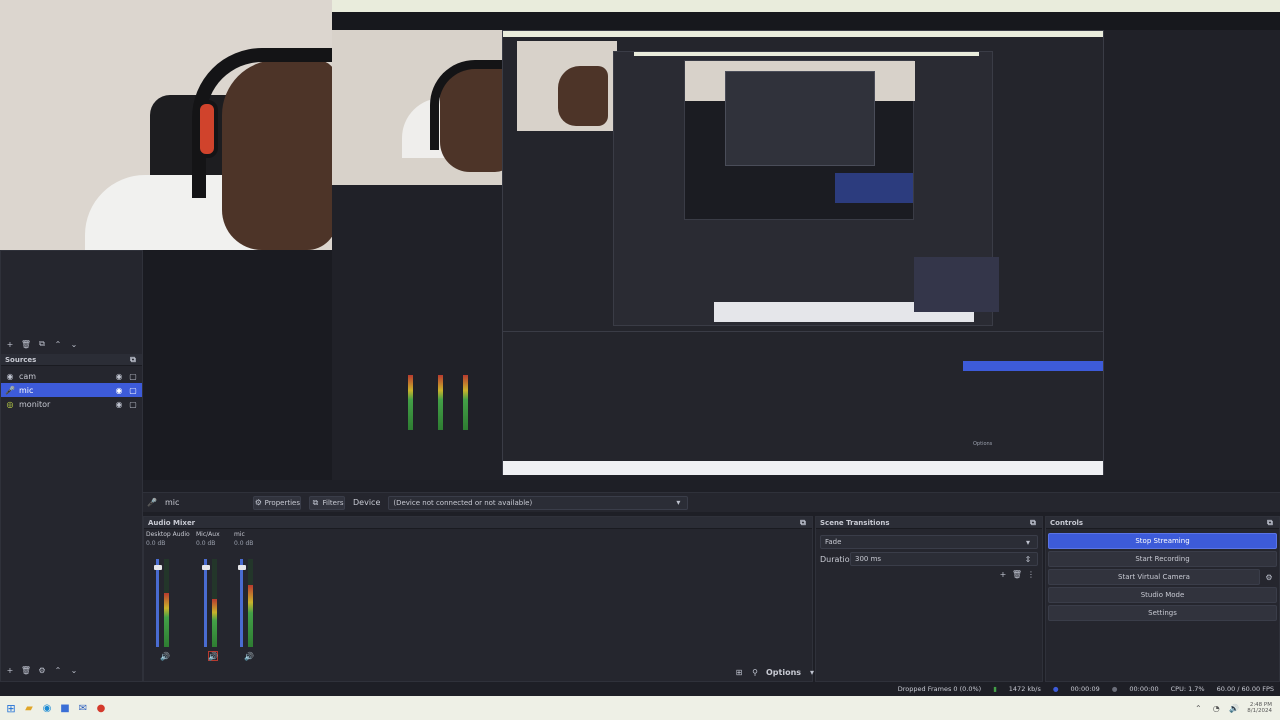 The height and width of the screenshot is (720, 1280). What do you see at coordinates (58, 670) in the screenshot?
I see `move-up-icon: ⌃` at bounding box center [58, 670].